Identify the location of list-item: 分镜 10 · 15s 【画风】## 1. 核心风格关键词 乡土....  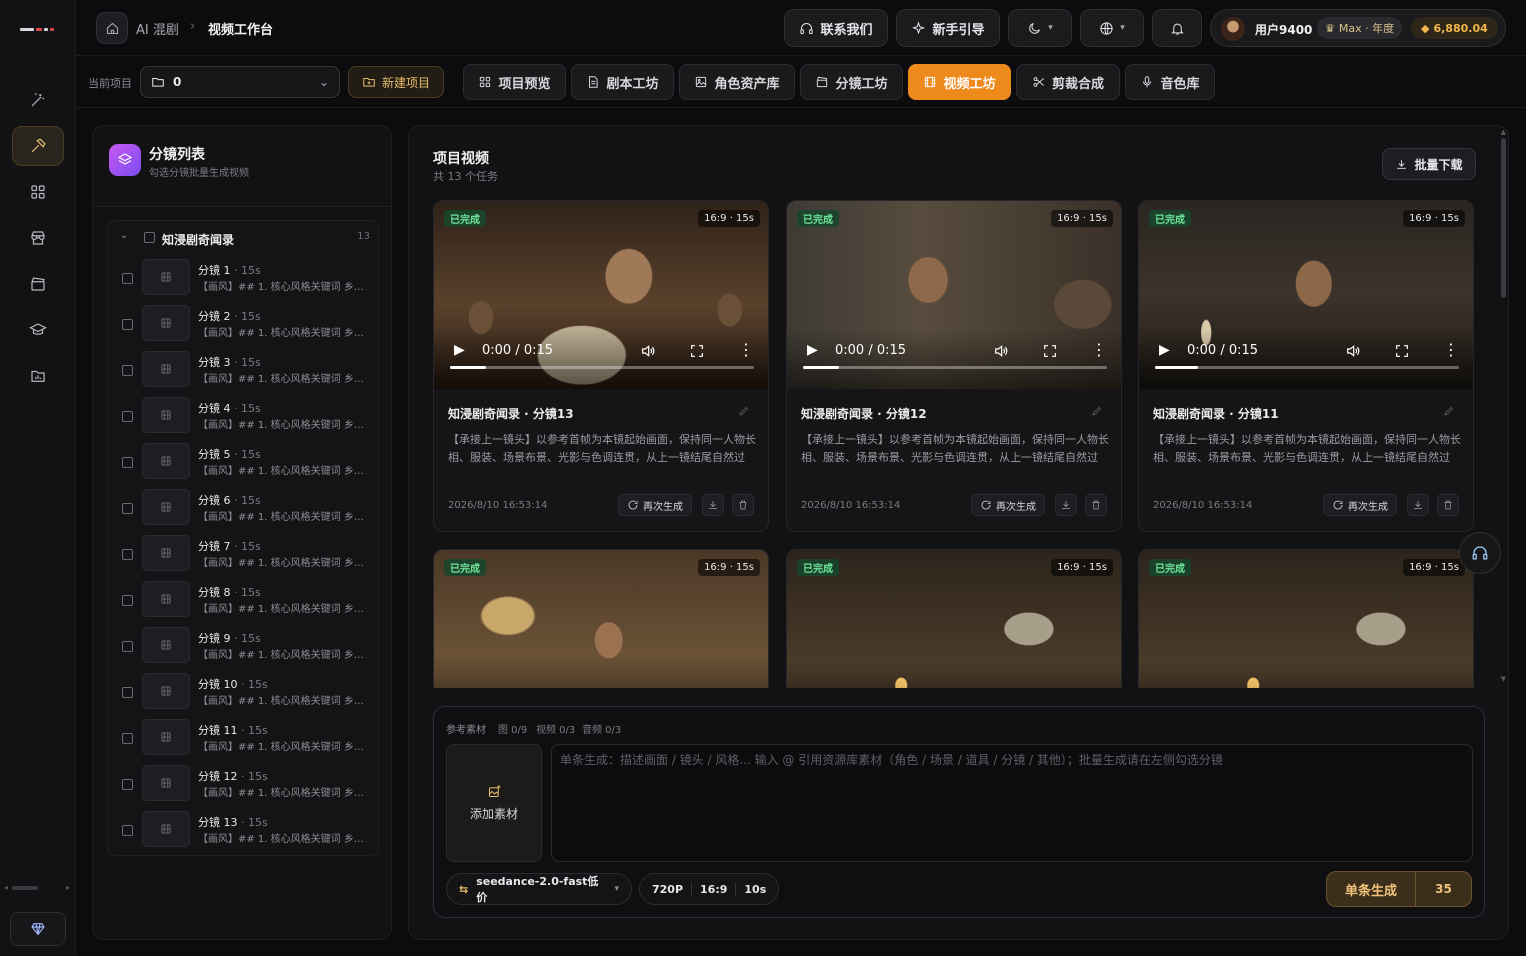
(243, 692).